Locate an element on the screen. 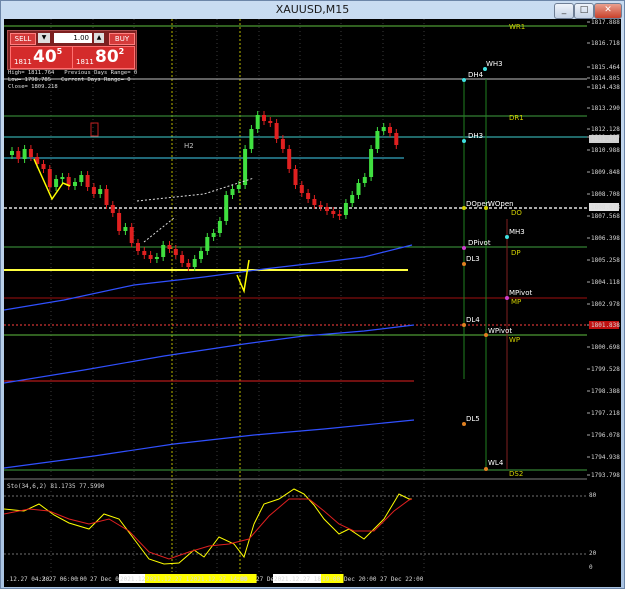 The height and width of the screenshot is (589, 625). level-label-wr1: WR1 is located at coordinates (517, 27).